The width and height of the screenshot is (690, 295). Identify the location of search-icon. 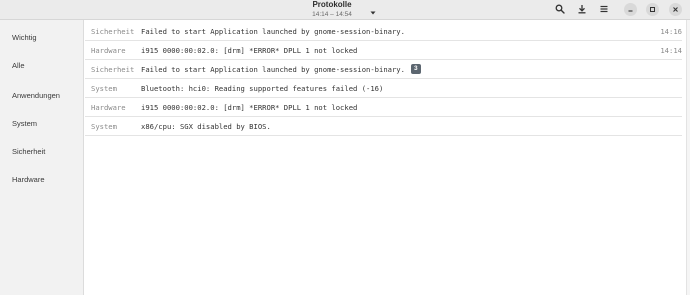
(560, 9).